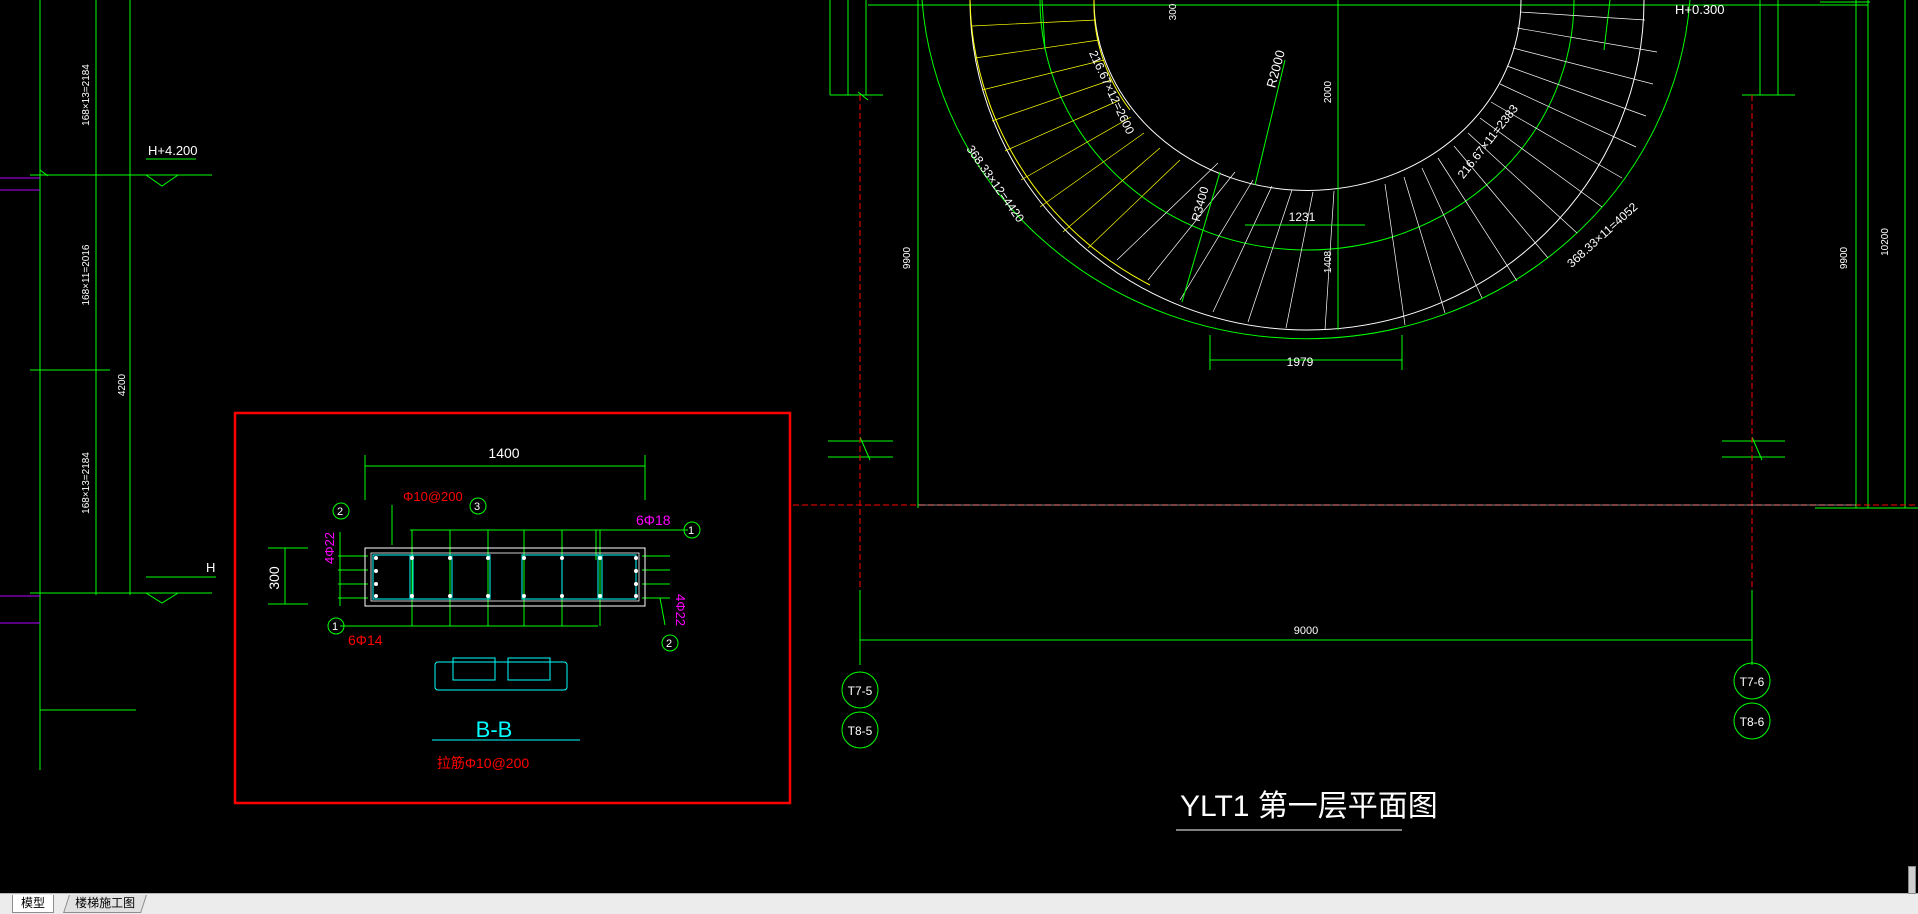 The height and width of the screenshot is (914, 1918). Describe the element at coordinates (680, 610) in the screenshot. I see `section-bar-right: 4Φ22` at that location.